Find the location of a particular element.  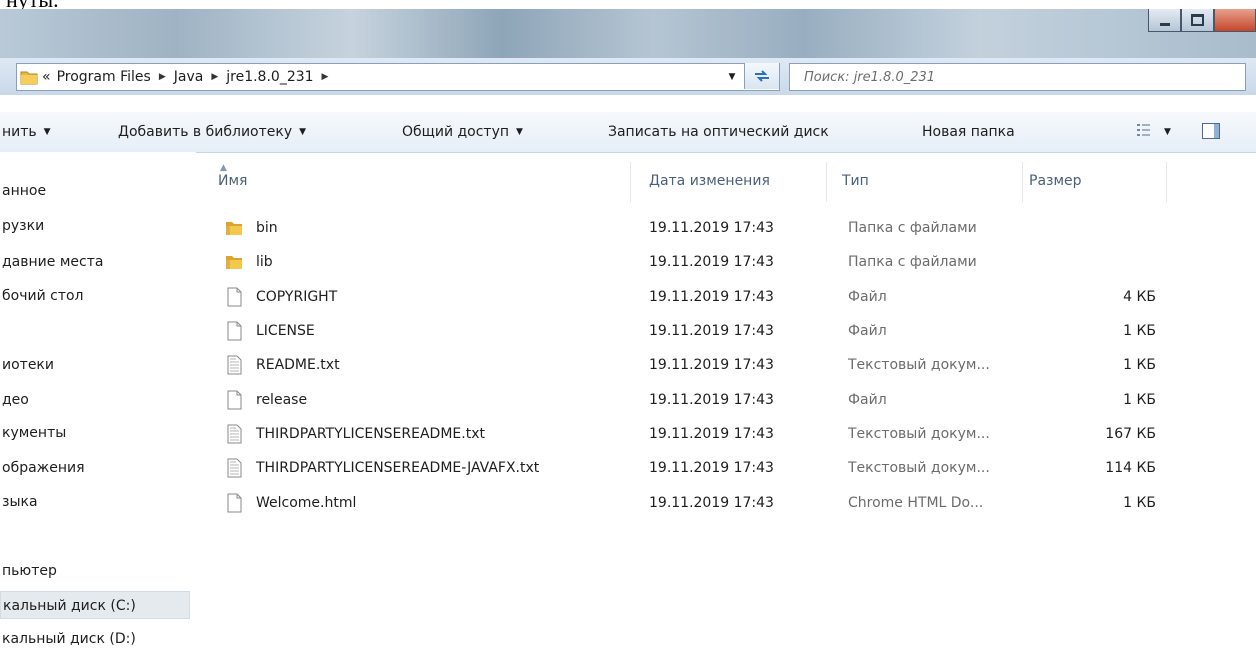

burn-button: Записать на оптический диск is located at coordinates (718, 132).